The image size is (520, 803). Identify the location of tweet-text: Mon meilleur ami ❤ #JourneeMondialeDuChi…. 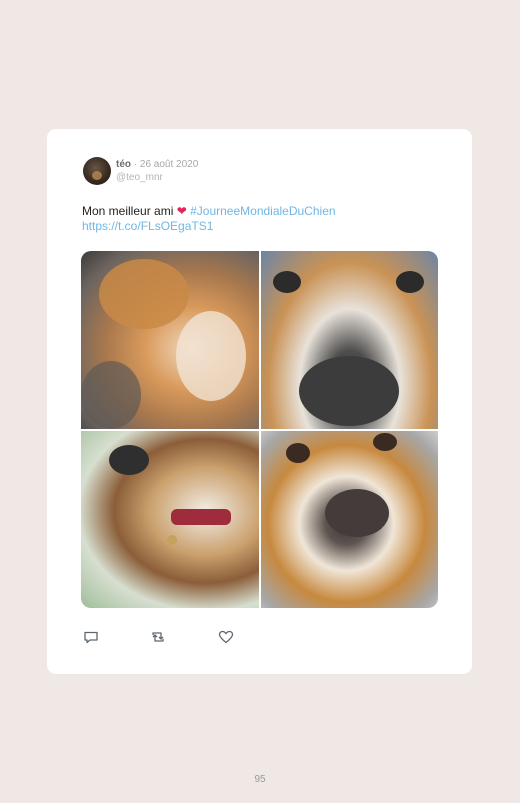
(262, 219).